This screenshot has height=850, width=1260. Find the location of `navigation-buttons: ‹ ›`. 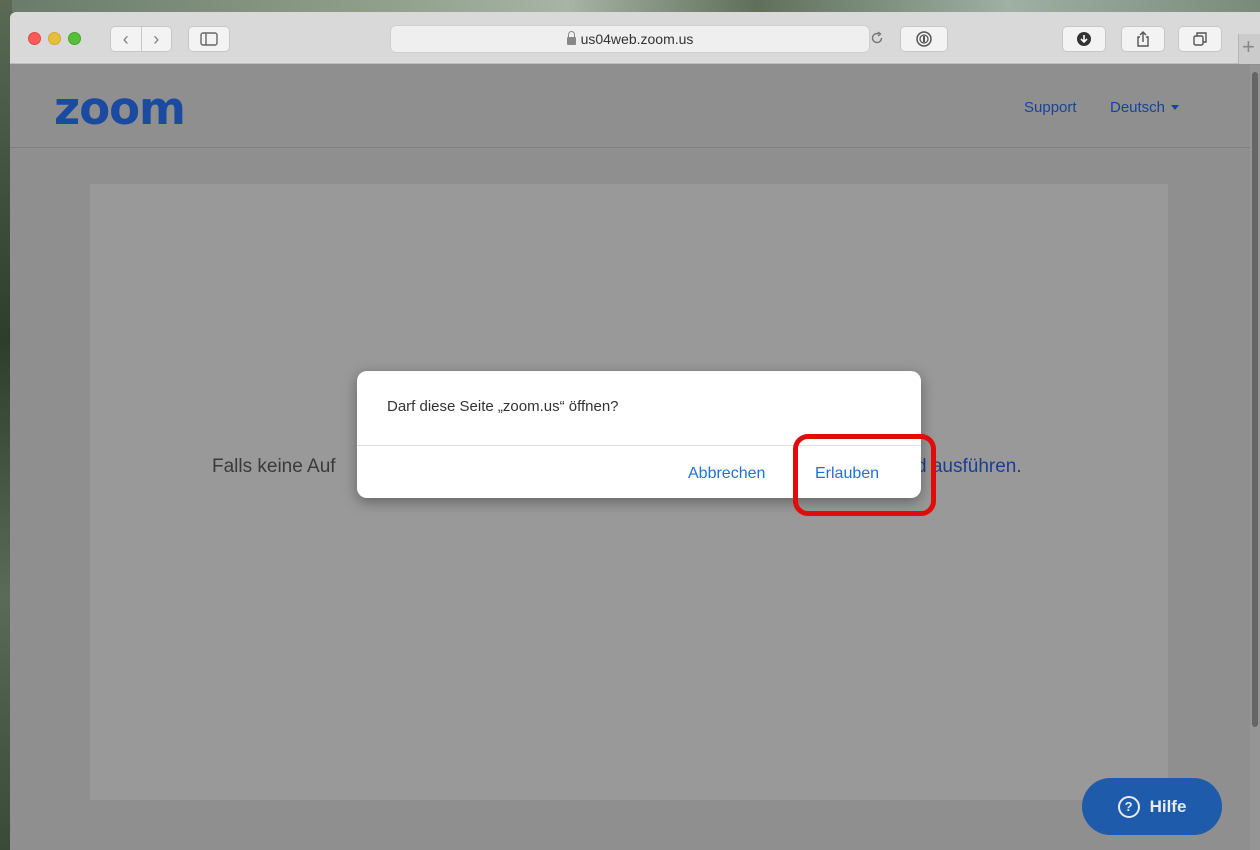

navigation-buttons: ‹ › is located at coordinates (141, 39).